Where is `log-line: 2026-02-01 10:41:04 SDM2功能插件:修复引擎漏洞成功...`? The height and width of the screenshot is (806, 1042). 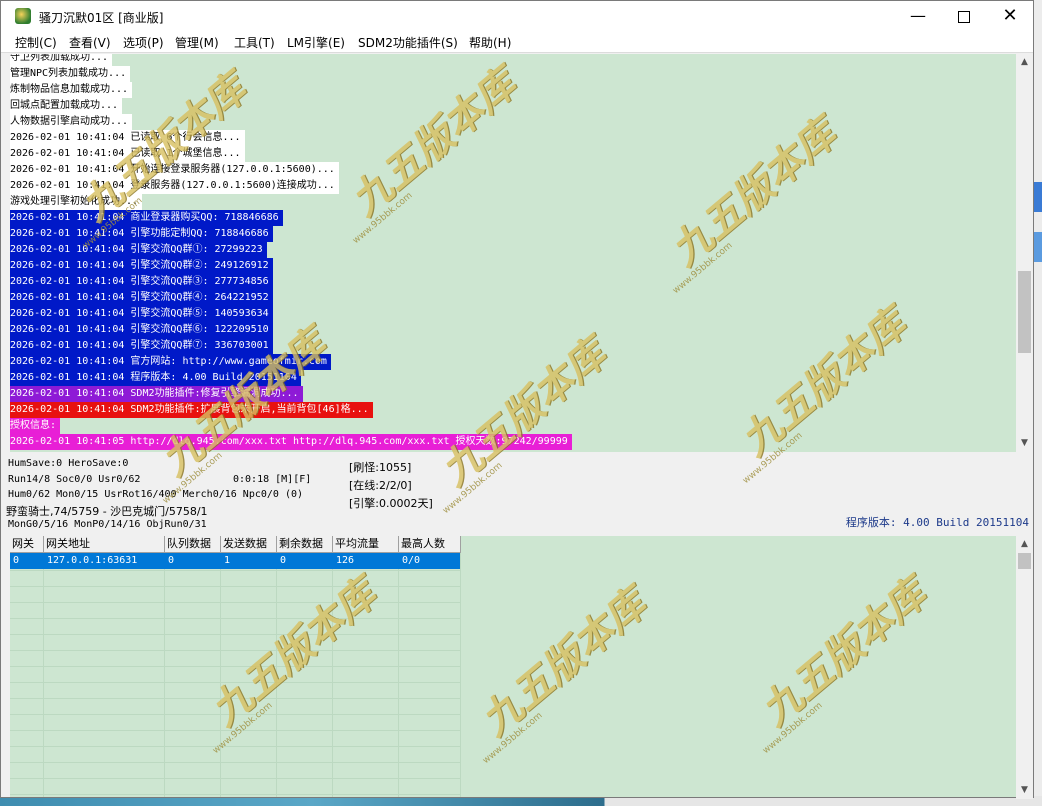 log-line: 2026-02-01 10:41:04 SDM2功能插件:修复引擎漏洞成功... is located at coordinates (156, 394).